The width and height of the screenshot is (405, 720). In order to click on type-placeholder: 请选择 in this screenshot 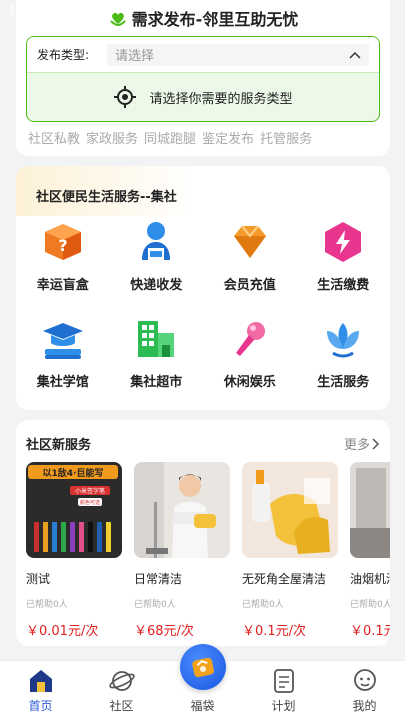, I will do `click(135, 56)`.